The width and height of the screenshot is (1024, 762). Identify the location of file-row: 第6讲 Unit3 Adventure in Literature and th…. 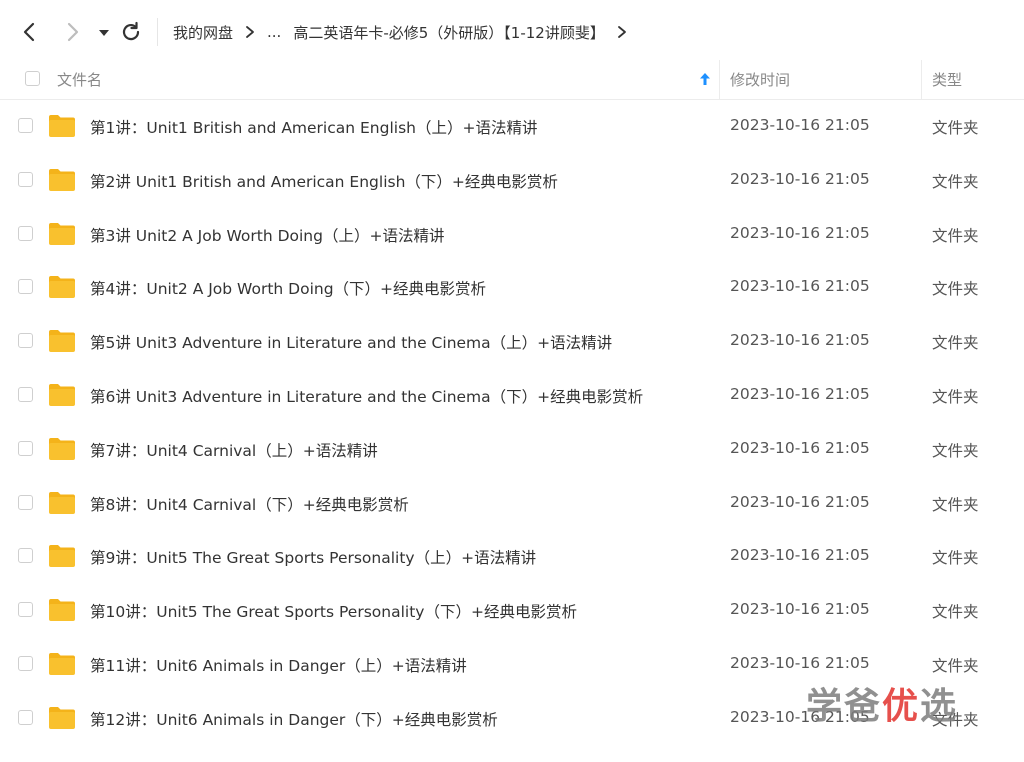
(512, 396).